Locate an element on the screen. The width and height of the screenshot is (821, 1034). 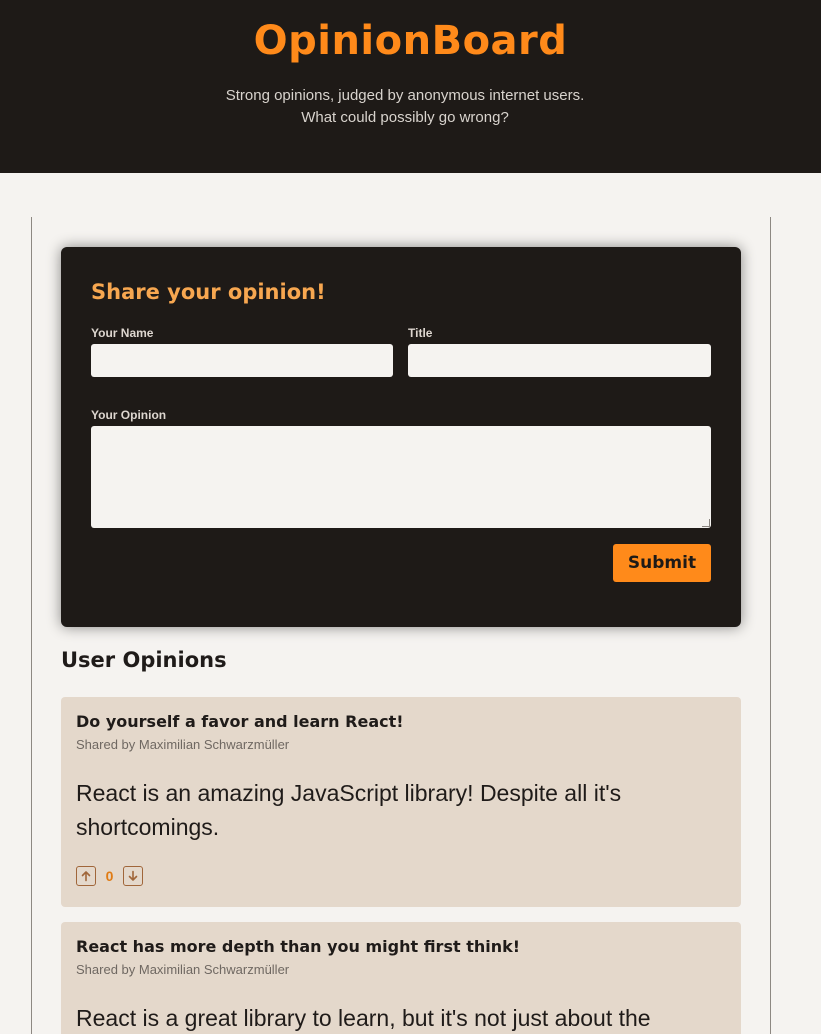
downvote-button is located at coordinates (133, 876).